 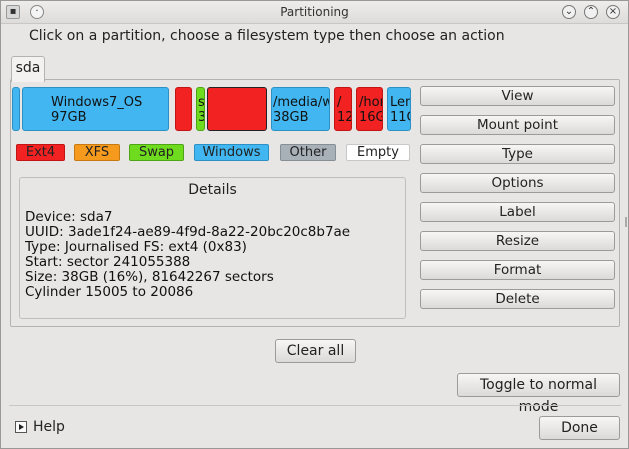 What do you see at coordinates (517, 154) in the screenshot?
I see `type-button: Type` at bounding box center [517, 154].